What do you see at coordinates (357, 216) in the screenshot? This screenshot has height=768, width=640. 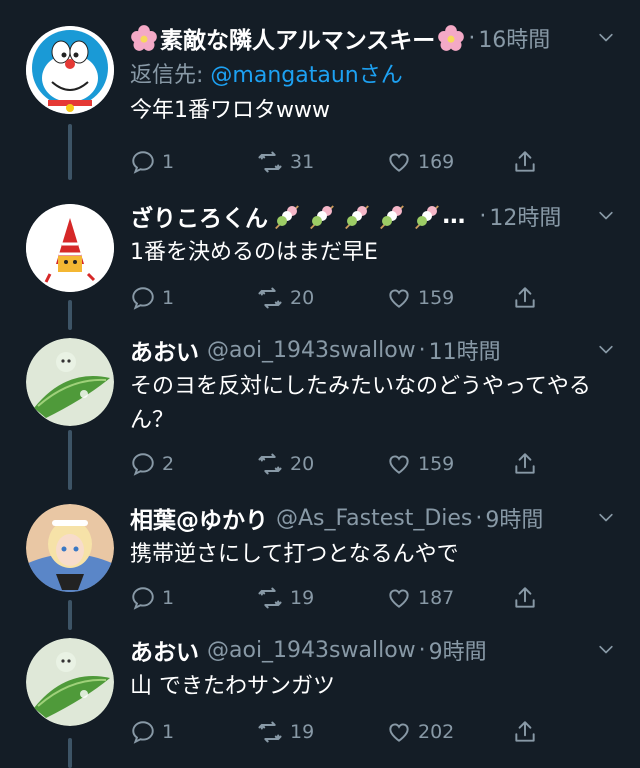 I see `dango-emoji-row` at bounding box center [357, 216].